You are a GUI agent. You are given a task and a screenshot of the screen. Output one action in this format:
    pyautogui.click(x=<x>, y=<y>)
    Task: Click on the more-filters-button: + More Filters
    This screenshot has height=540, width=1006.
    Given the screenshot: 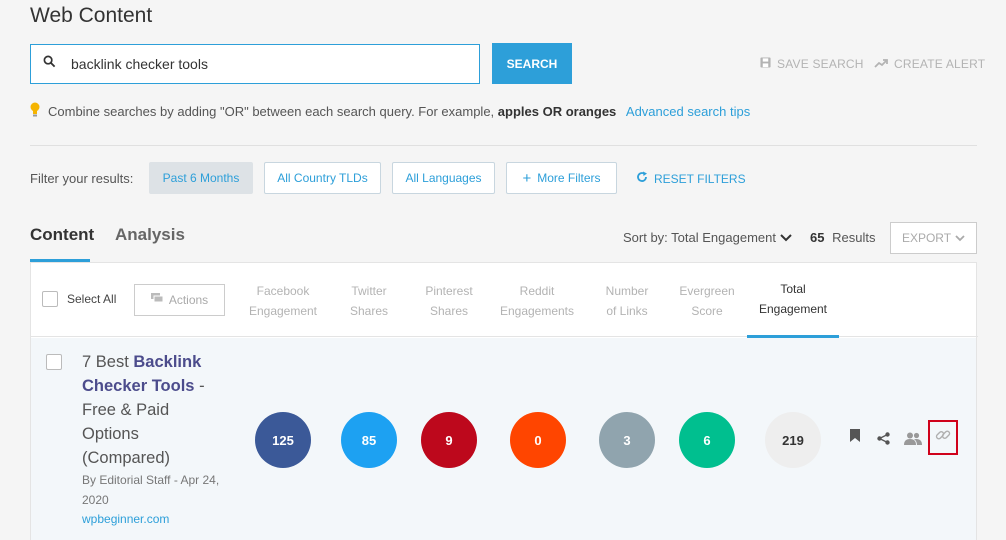 What is the action you would take?
    pyautogui.click(x=561, y=178)
    